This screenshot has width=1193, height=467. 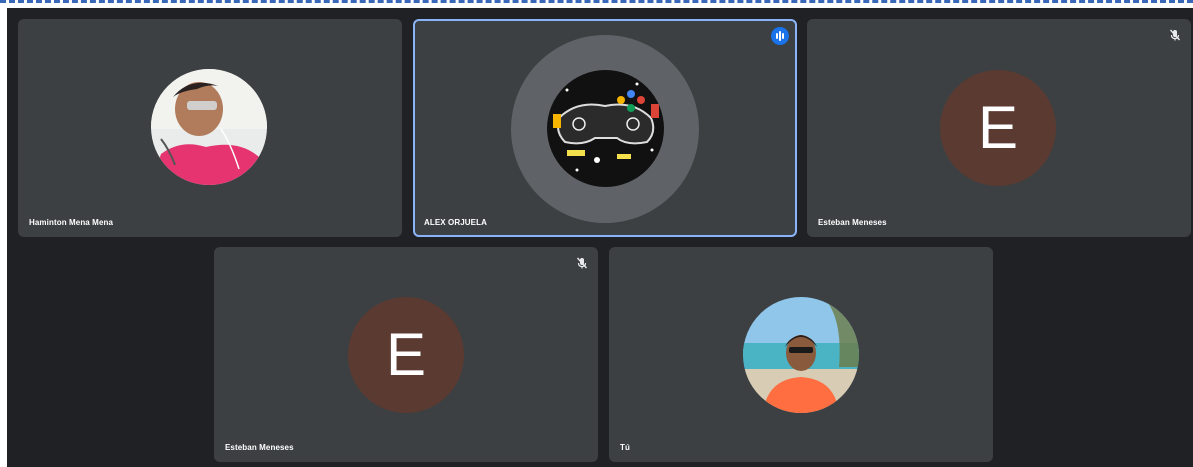 I want to click on participant-name: Haminton Mena Mena, so click(x=71, y=222).